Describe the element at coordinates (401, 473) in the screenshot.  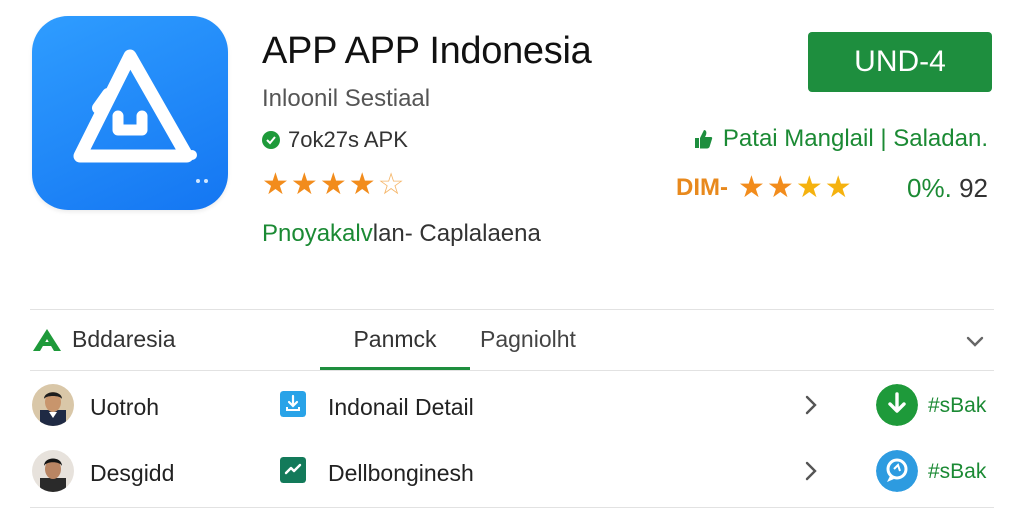
I see `list-item-app: Dellbonginesh` at that location.